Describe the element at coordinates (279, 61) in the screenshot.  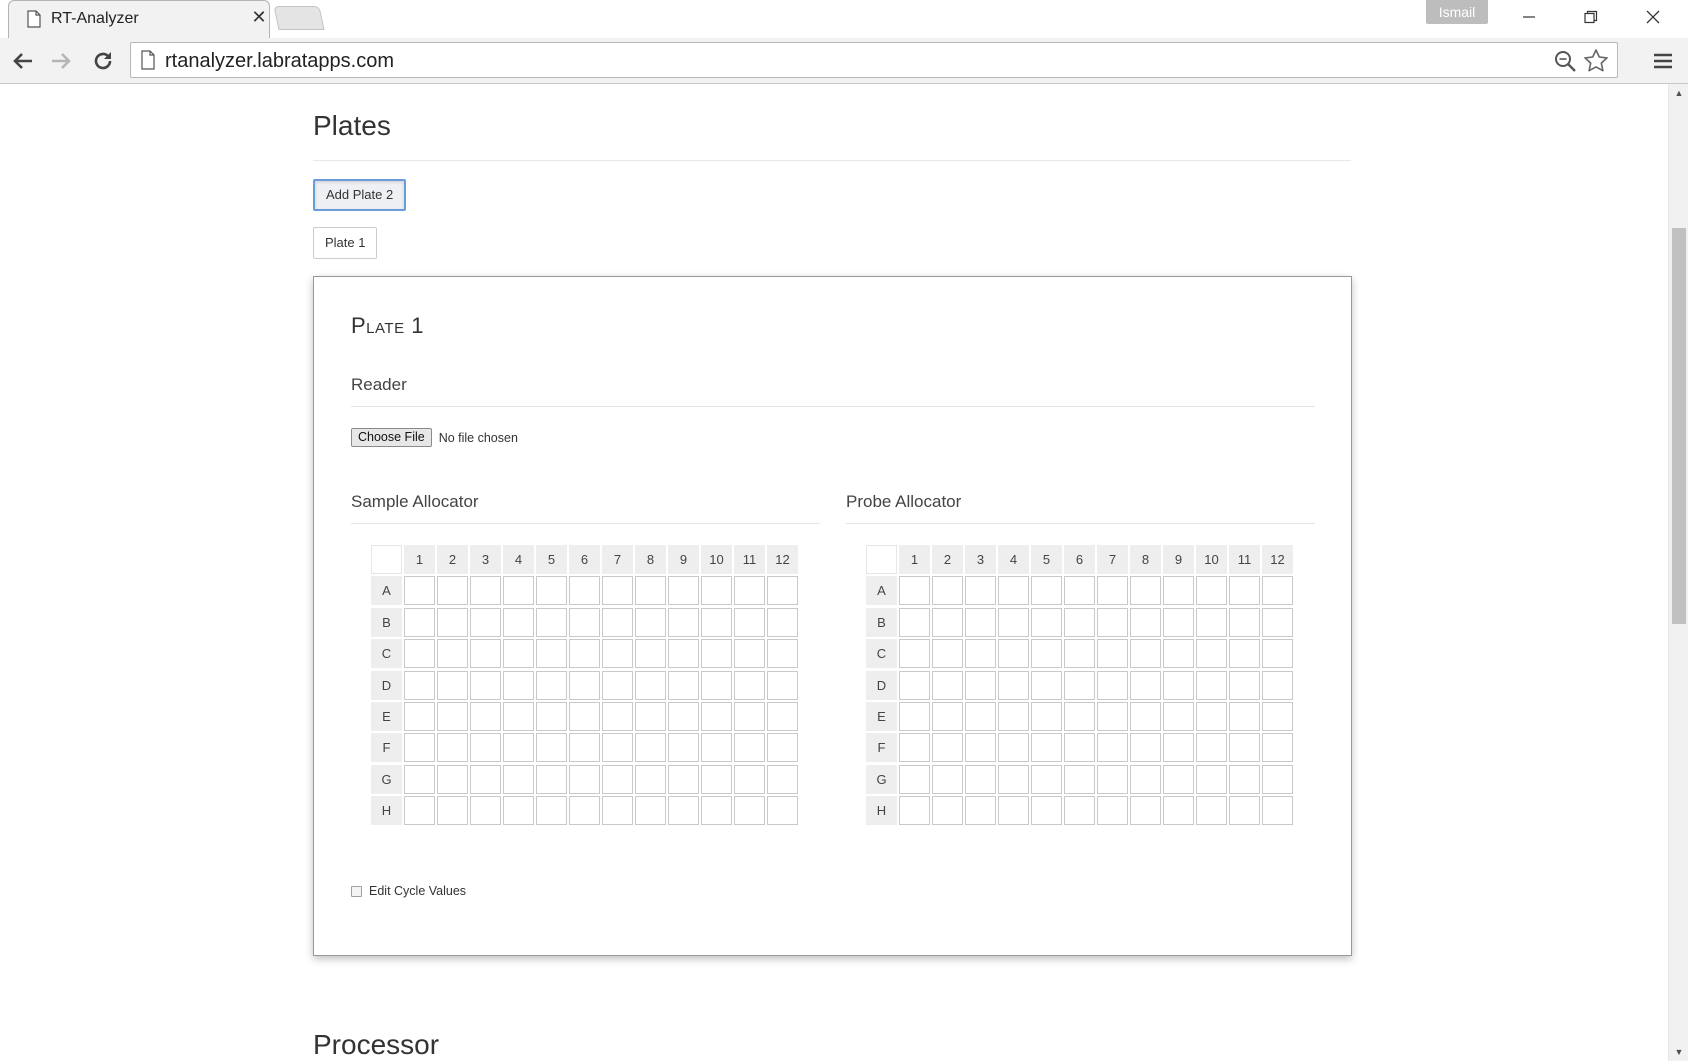
I see `url-text: rtanalyzer.labratapps.com` at that location.